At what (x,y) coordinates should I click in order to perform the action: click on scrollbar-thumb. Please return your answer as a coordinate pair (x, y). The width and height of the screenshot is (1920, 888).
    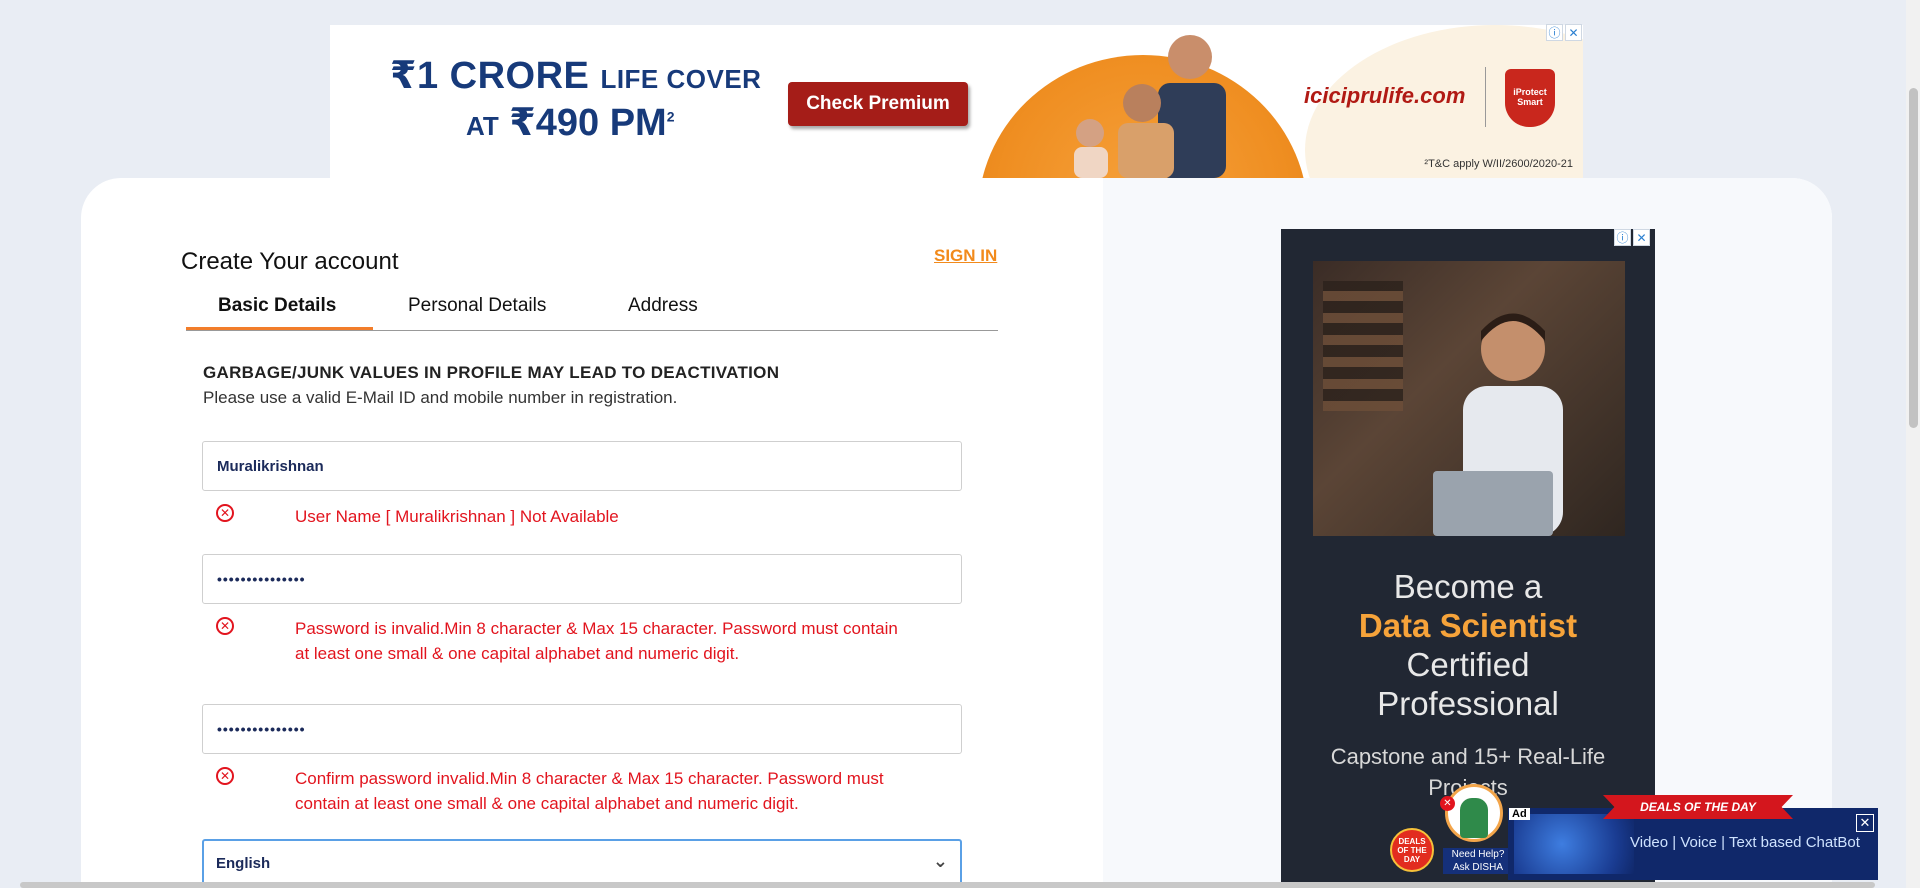
    Looking at the image, I should click on (1913, 258).